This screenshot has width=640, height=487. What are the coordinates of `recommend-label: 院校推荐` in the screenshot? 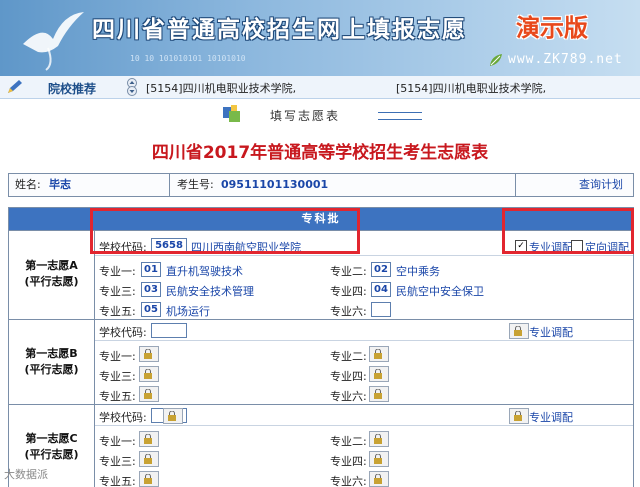 It's located at (72, 89).